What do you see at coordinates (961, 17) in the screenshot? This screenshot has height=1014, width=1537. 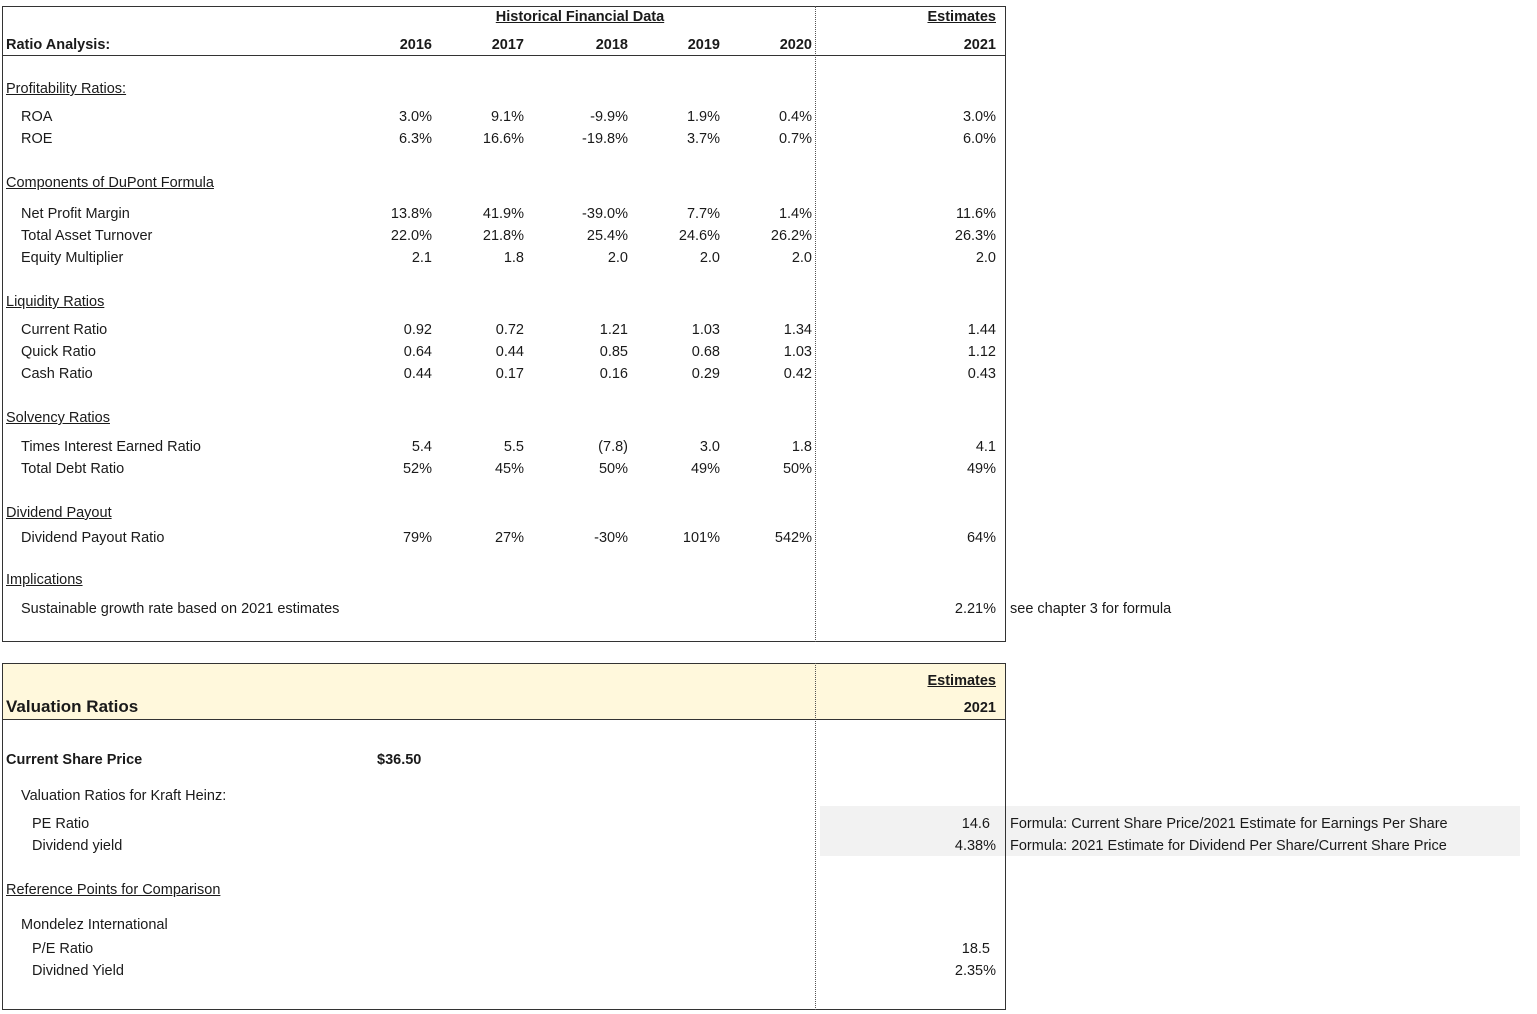 I see `estimates-header: Estimates` at bounding box center [961, 17].